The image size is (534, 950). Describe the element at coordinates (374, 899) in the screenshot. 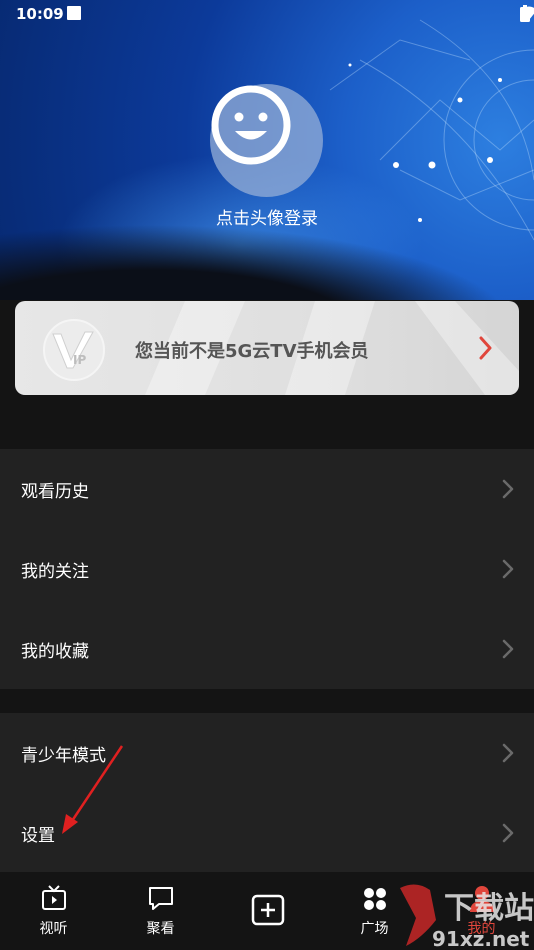

I see `plaza-icon` at that location.